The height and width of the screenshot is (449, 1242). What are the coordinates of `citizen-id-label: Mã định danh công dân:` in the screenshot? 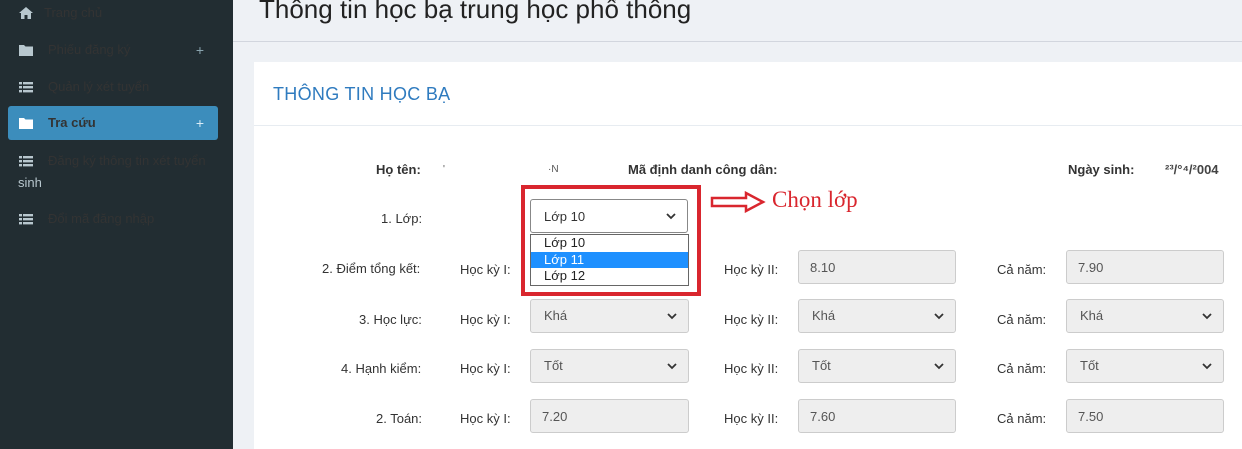 It's located at (703, 169).